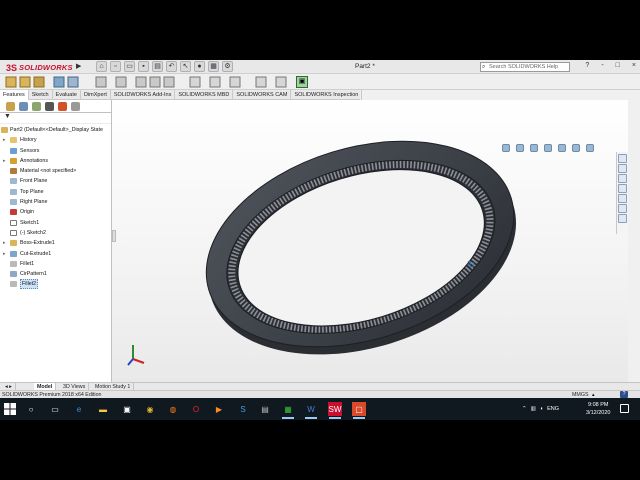  What do you see at coordinates (155, 82) in the screenshot?
I see `draft-icon` at bounding box center [155, 82].